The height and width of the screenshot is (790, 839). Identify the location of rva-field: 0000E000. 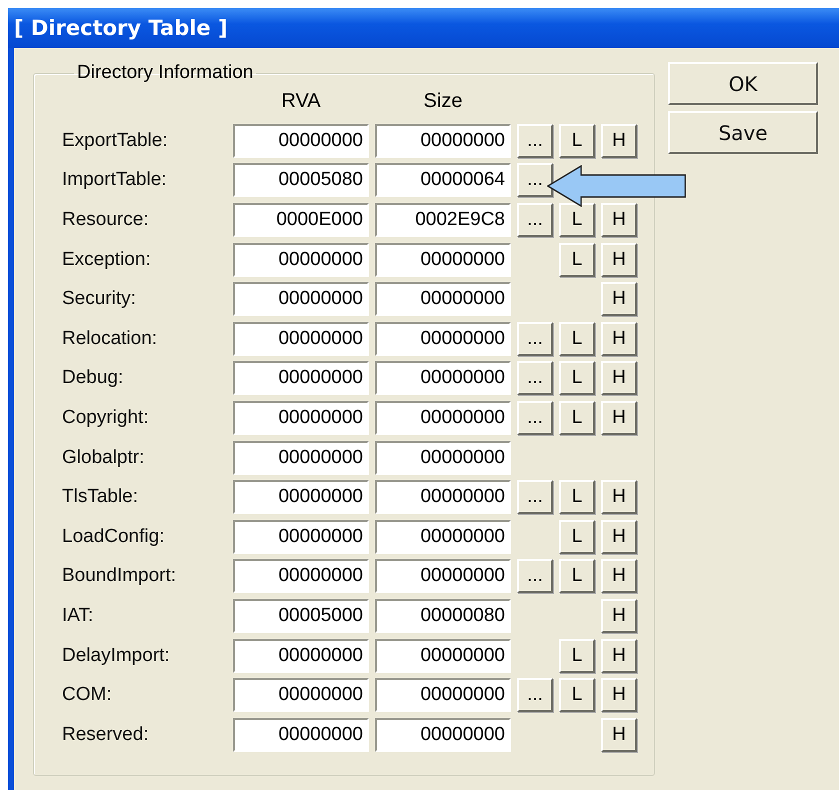
(301, 220).